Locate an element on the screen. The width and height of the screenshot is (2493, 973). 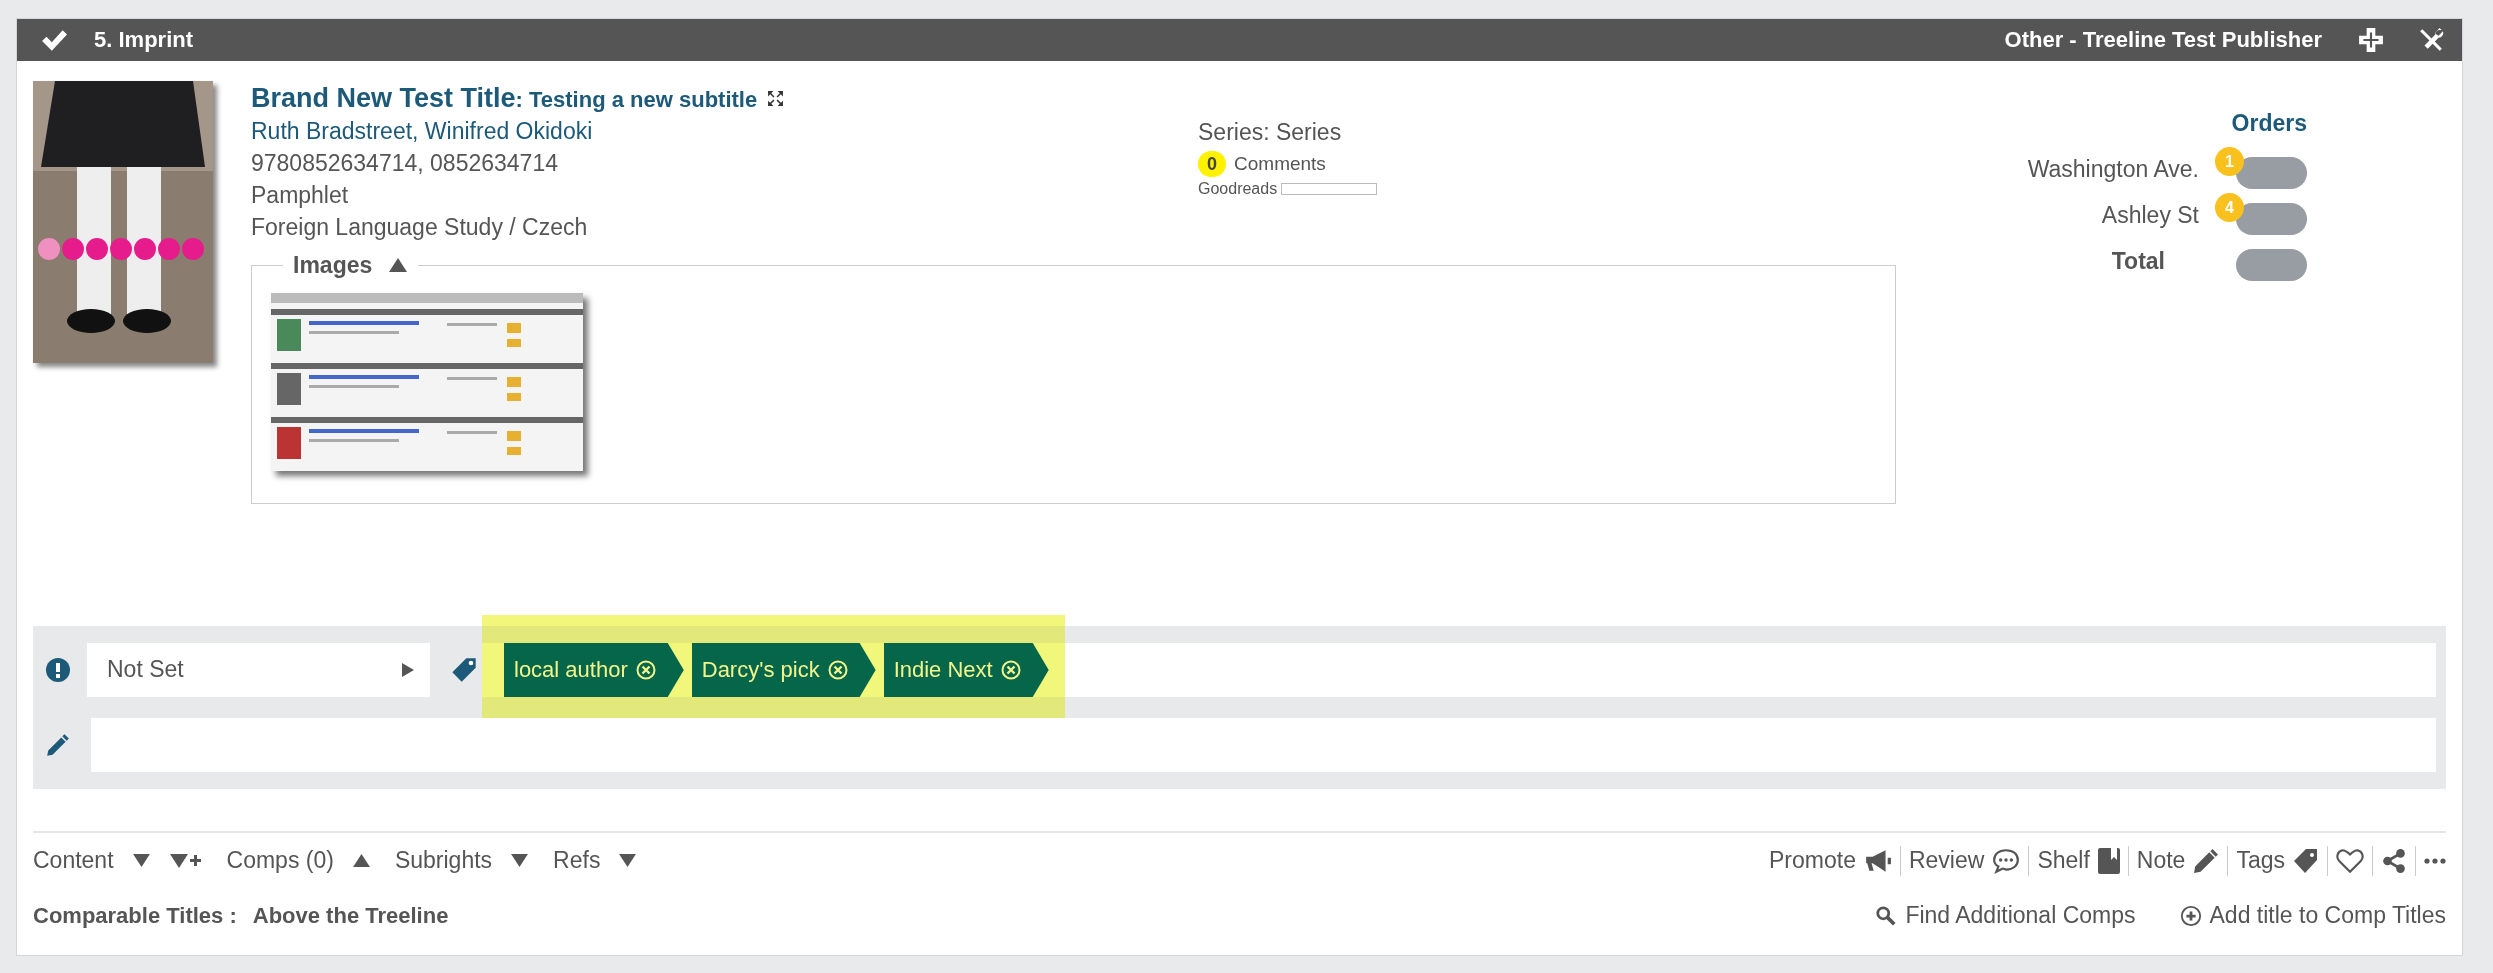
book-authors: Ruth Bradstreet, Winifred Okidoki is located at coordinates (422, 131).